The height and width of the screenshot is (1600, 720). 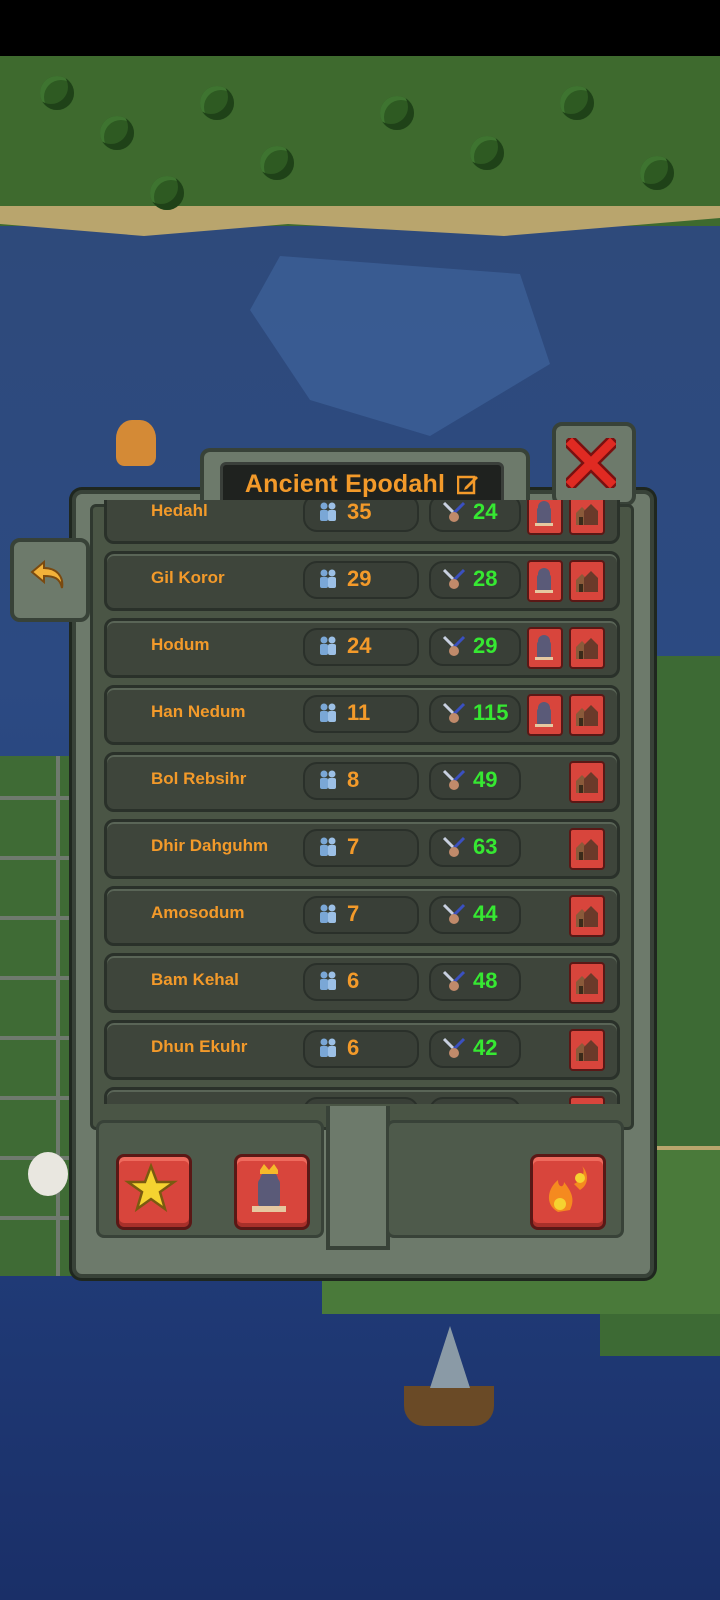 What do you see at coordinates (450, 1357) in the screenshot?
I see `ship-sail` at bounding box center [450, 1357].